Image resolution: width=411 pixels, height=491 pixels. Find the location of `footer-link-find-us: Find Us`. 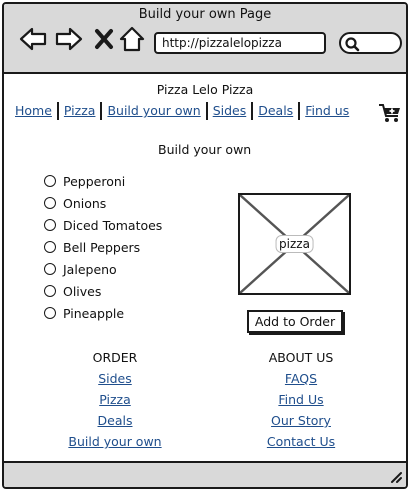

footer-link-find-us: Find Us is located at coordinates (301, 400).